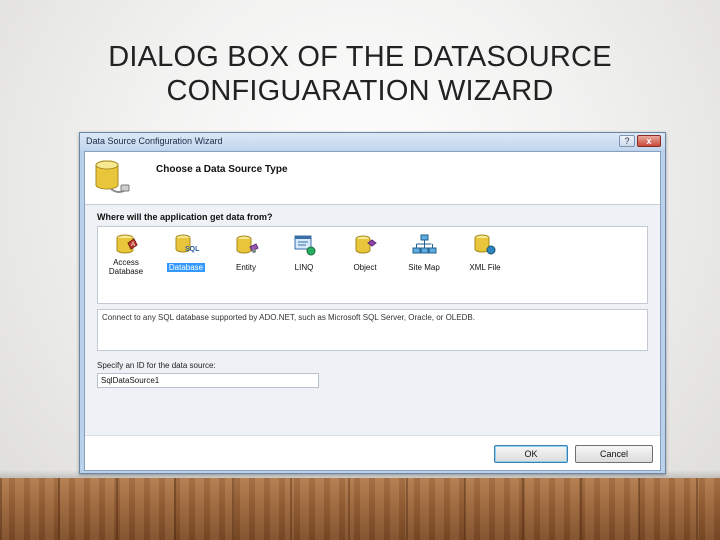 Image resolution: width=720 pixels, height=540 pixels. I want to click on window-buttons: ? x, so click(640, 141).